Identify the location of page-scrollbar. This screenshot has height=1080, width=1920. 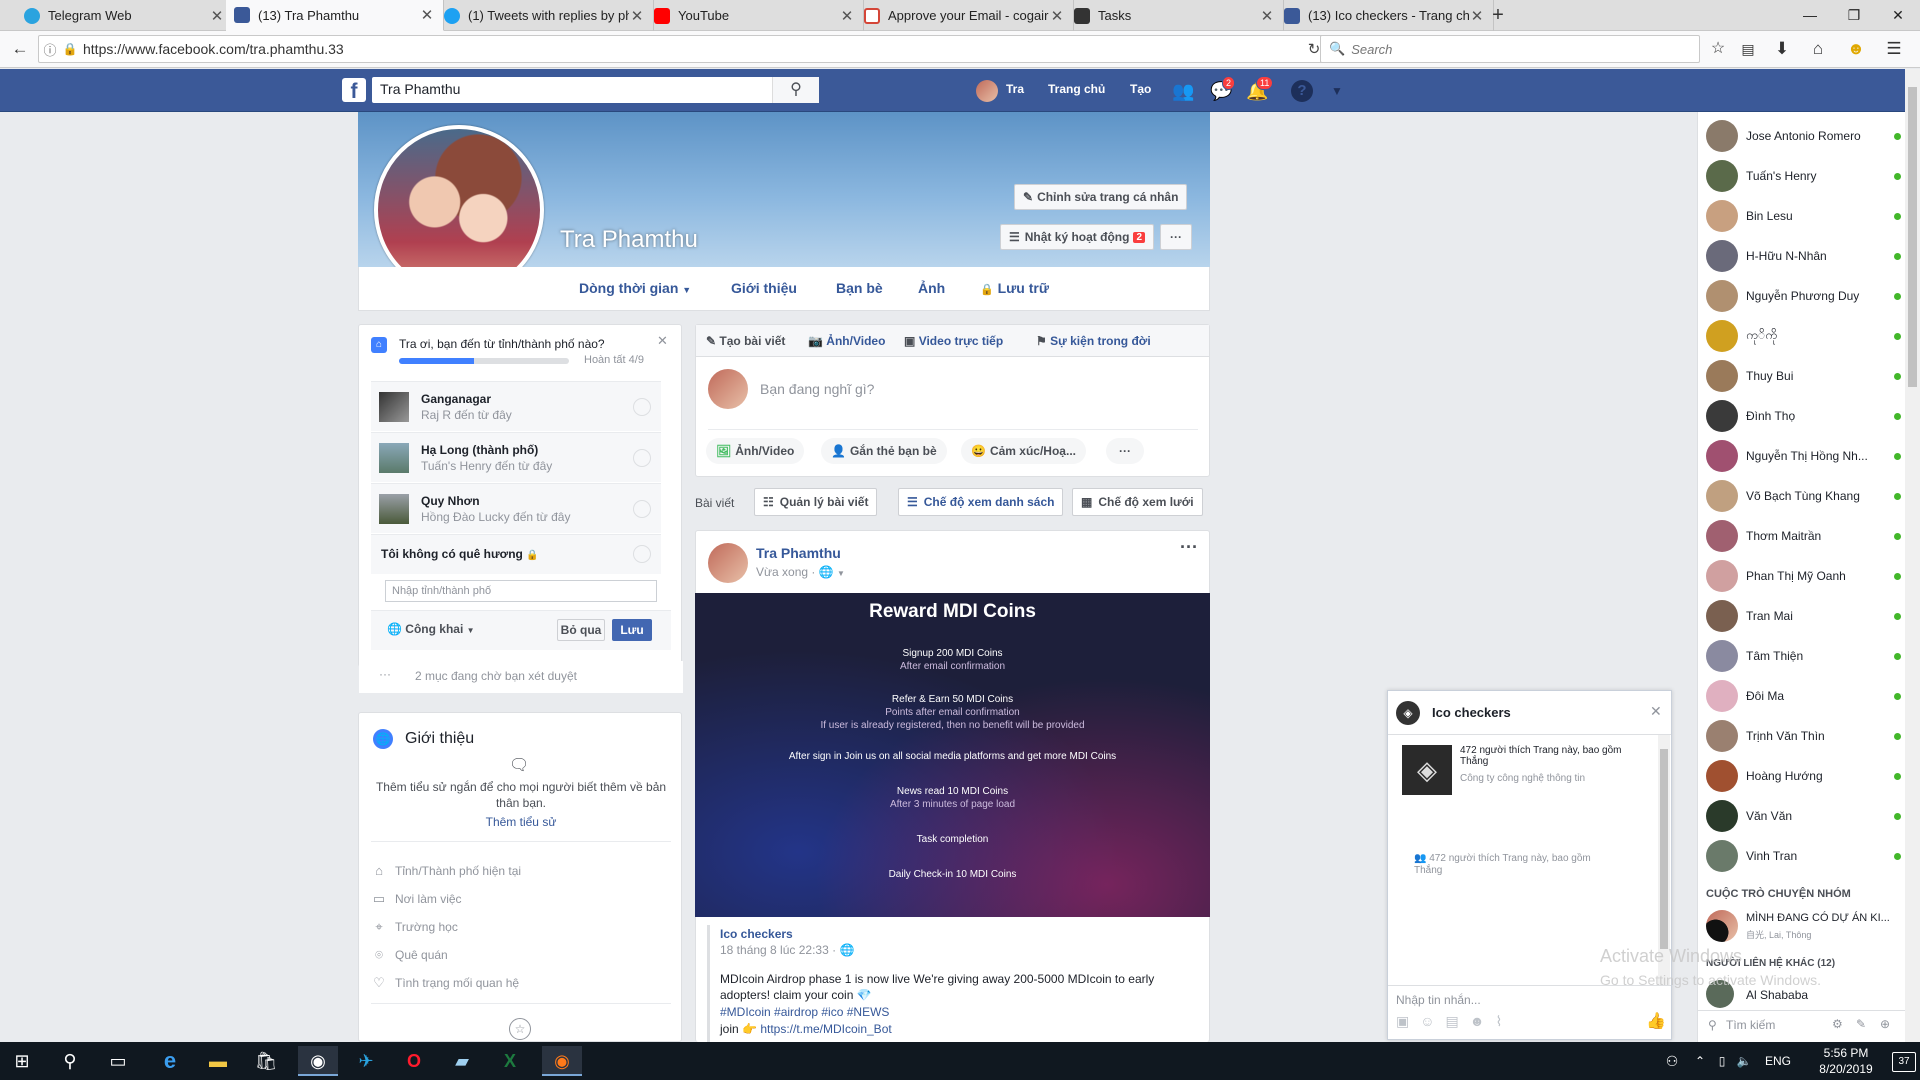
(1912, 555).